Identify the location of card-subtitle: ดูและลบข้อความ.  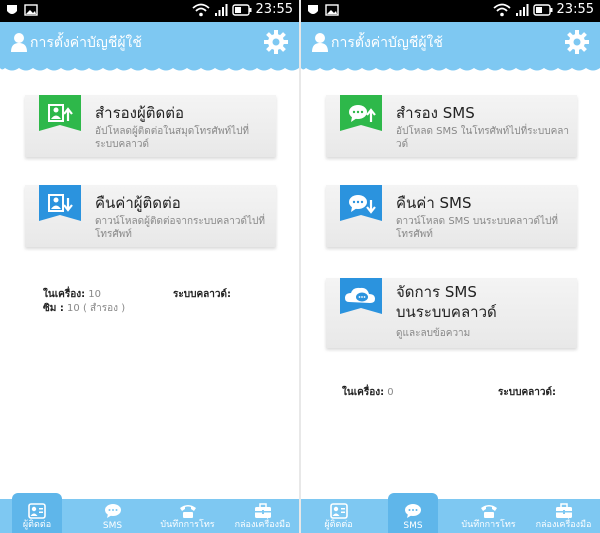
(433, 333).